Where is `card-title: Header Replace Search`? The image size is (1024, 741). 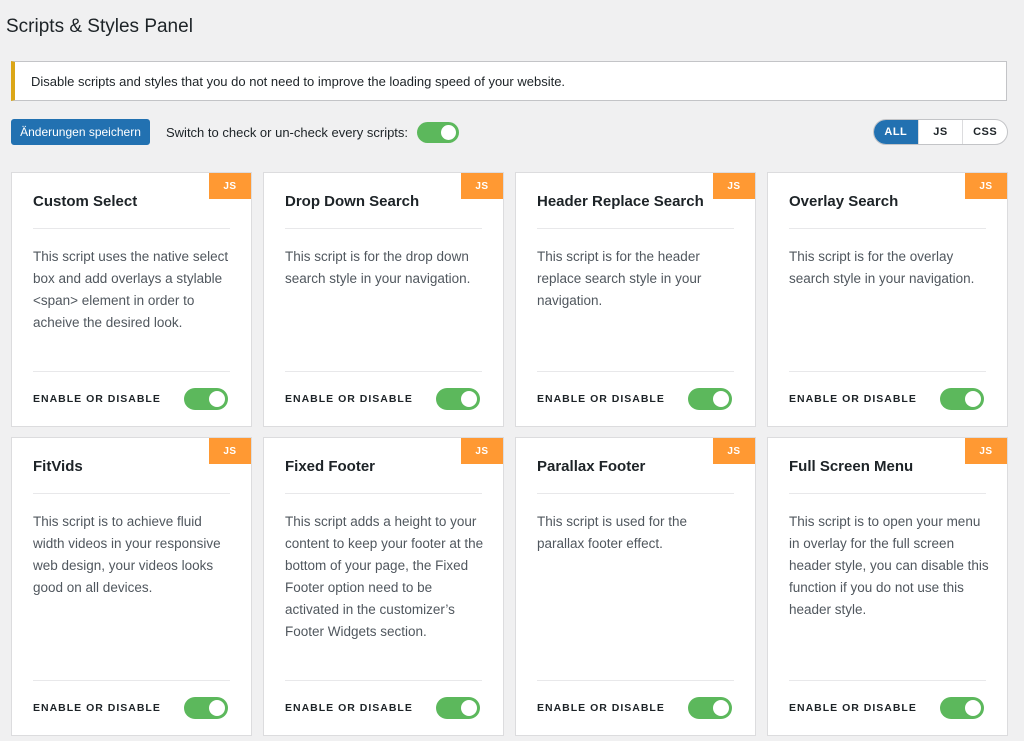
card-title: Header Replace Search is located at coordinates (620, 201).